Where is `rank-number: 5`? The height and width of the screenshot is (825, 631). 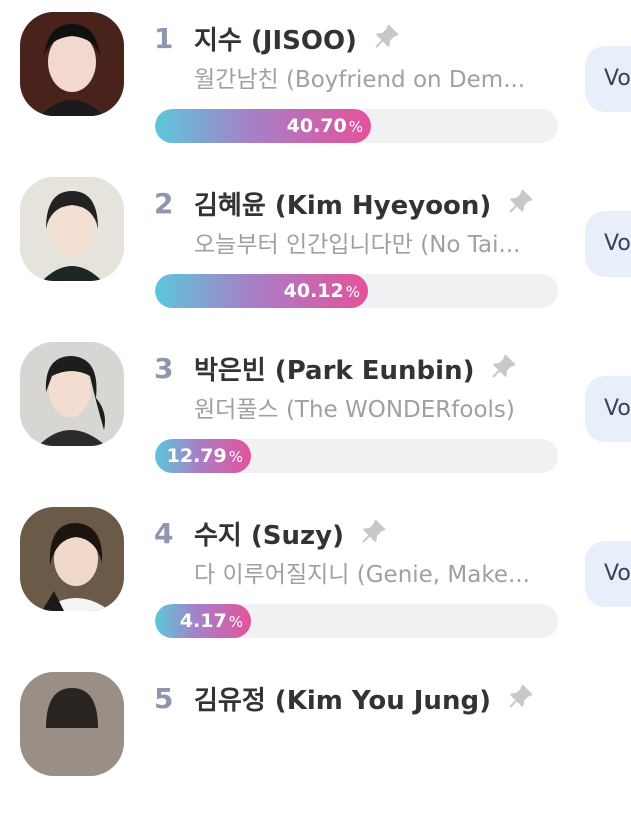 rank-number: 5 is located at coordinates (164, 698).